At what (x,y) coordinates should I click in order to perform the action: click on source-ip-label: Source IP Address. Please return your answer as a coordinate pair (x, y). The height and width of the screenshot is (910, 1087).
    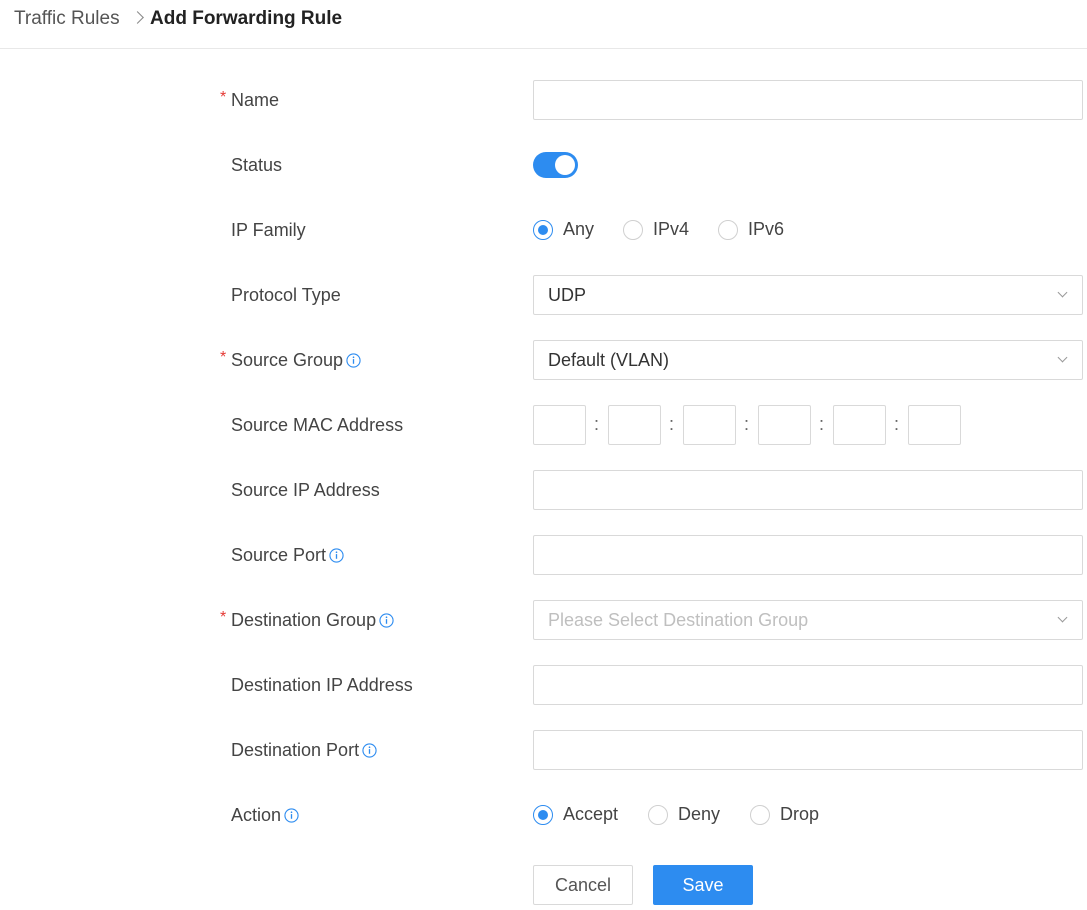
    Looking at the image, I should click on (305, 490).